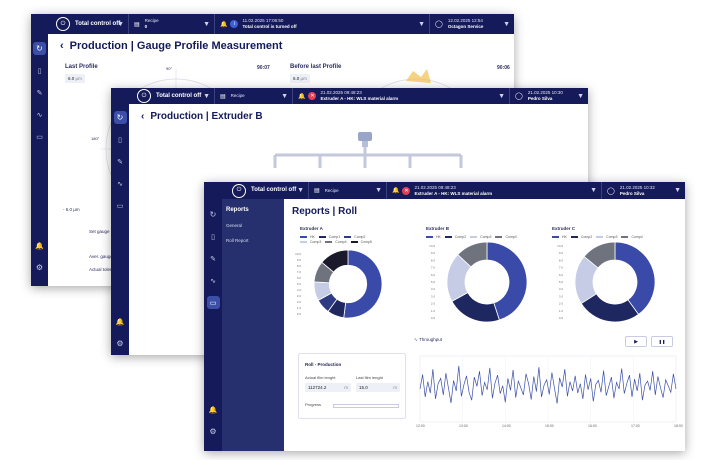  Describe the element at coordinates (310, 242) in the screenshot. I see `legend-item: Comp3` at that location.